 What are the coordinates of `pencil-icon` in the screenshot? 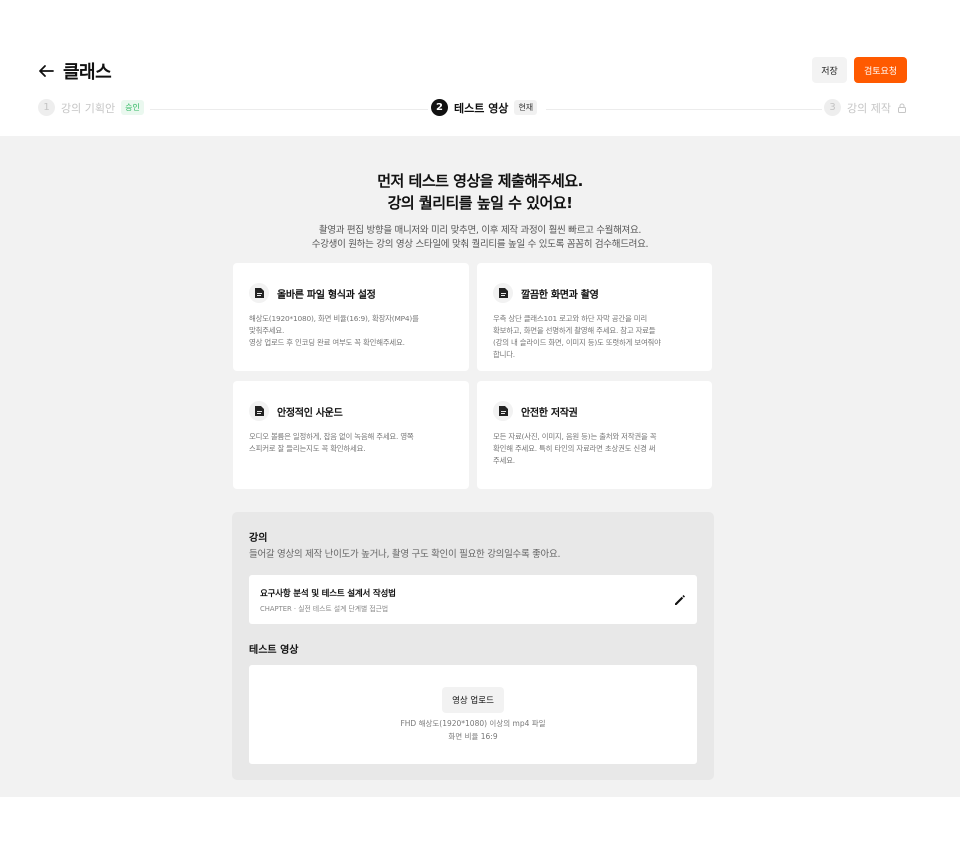 It's located at (680, 600).